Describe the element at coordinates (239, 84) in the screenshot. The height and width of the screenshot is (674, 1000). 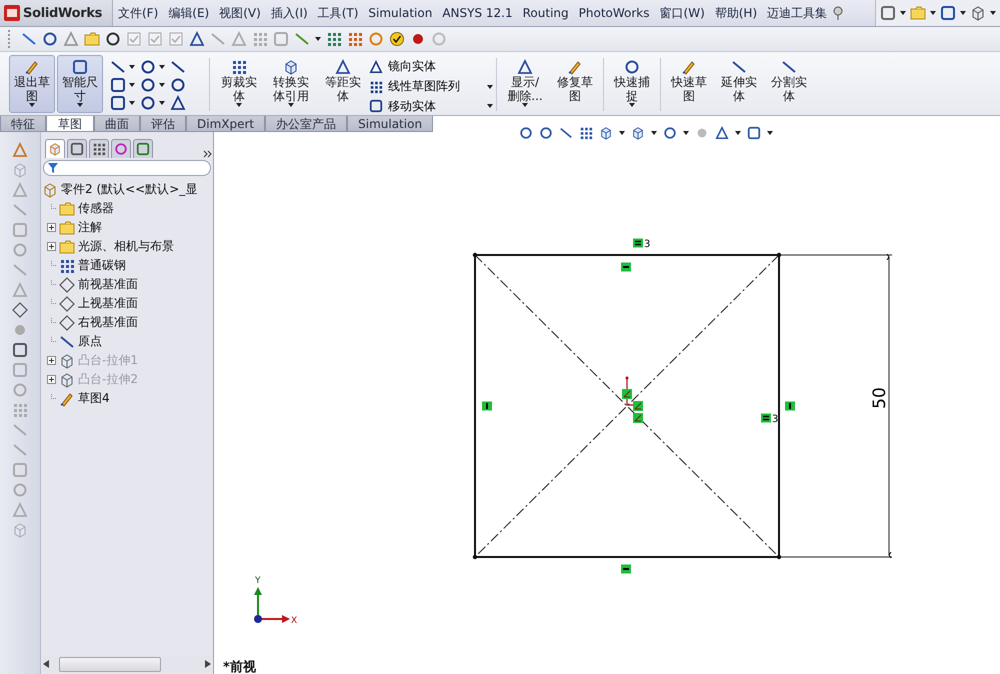
I see `command-button: 剪裁实体` at that location.